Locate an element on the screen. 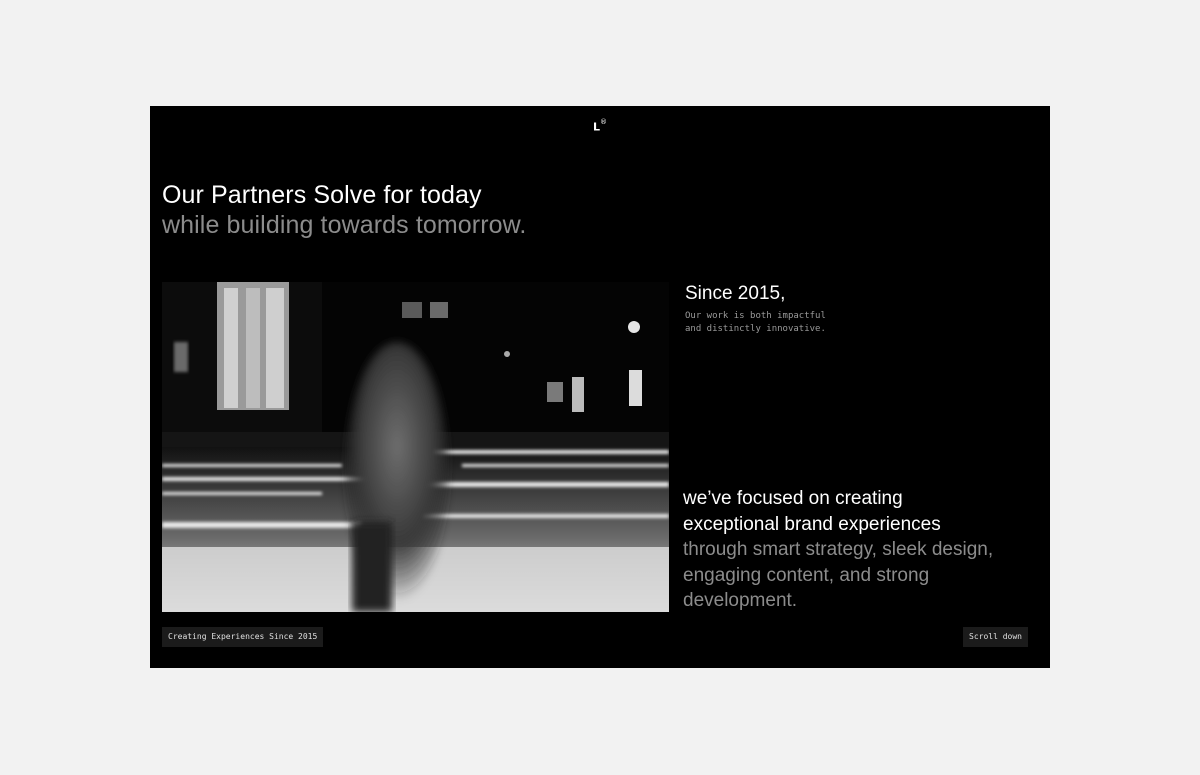 The height and width of the screenshot is (775, 1200). brand-logo: L® is located at coordinates (600, 126).